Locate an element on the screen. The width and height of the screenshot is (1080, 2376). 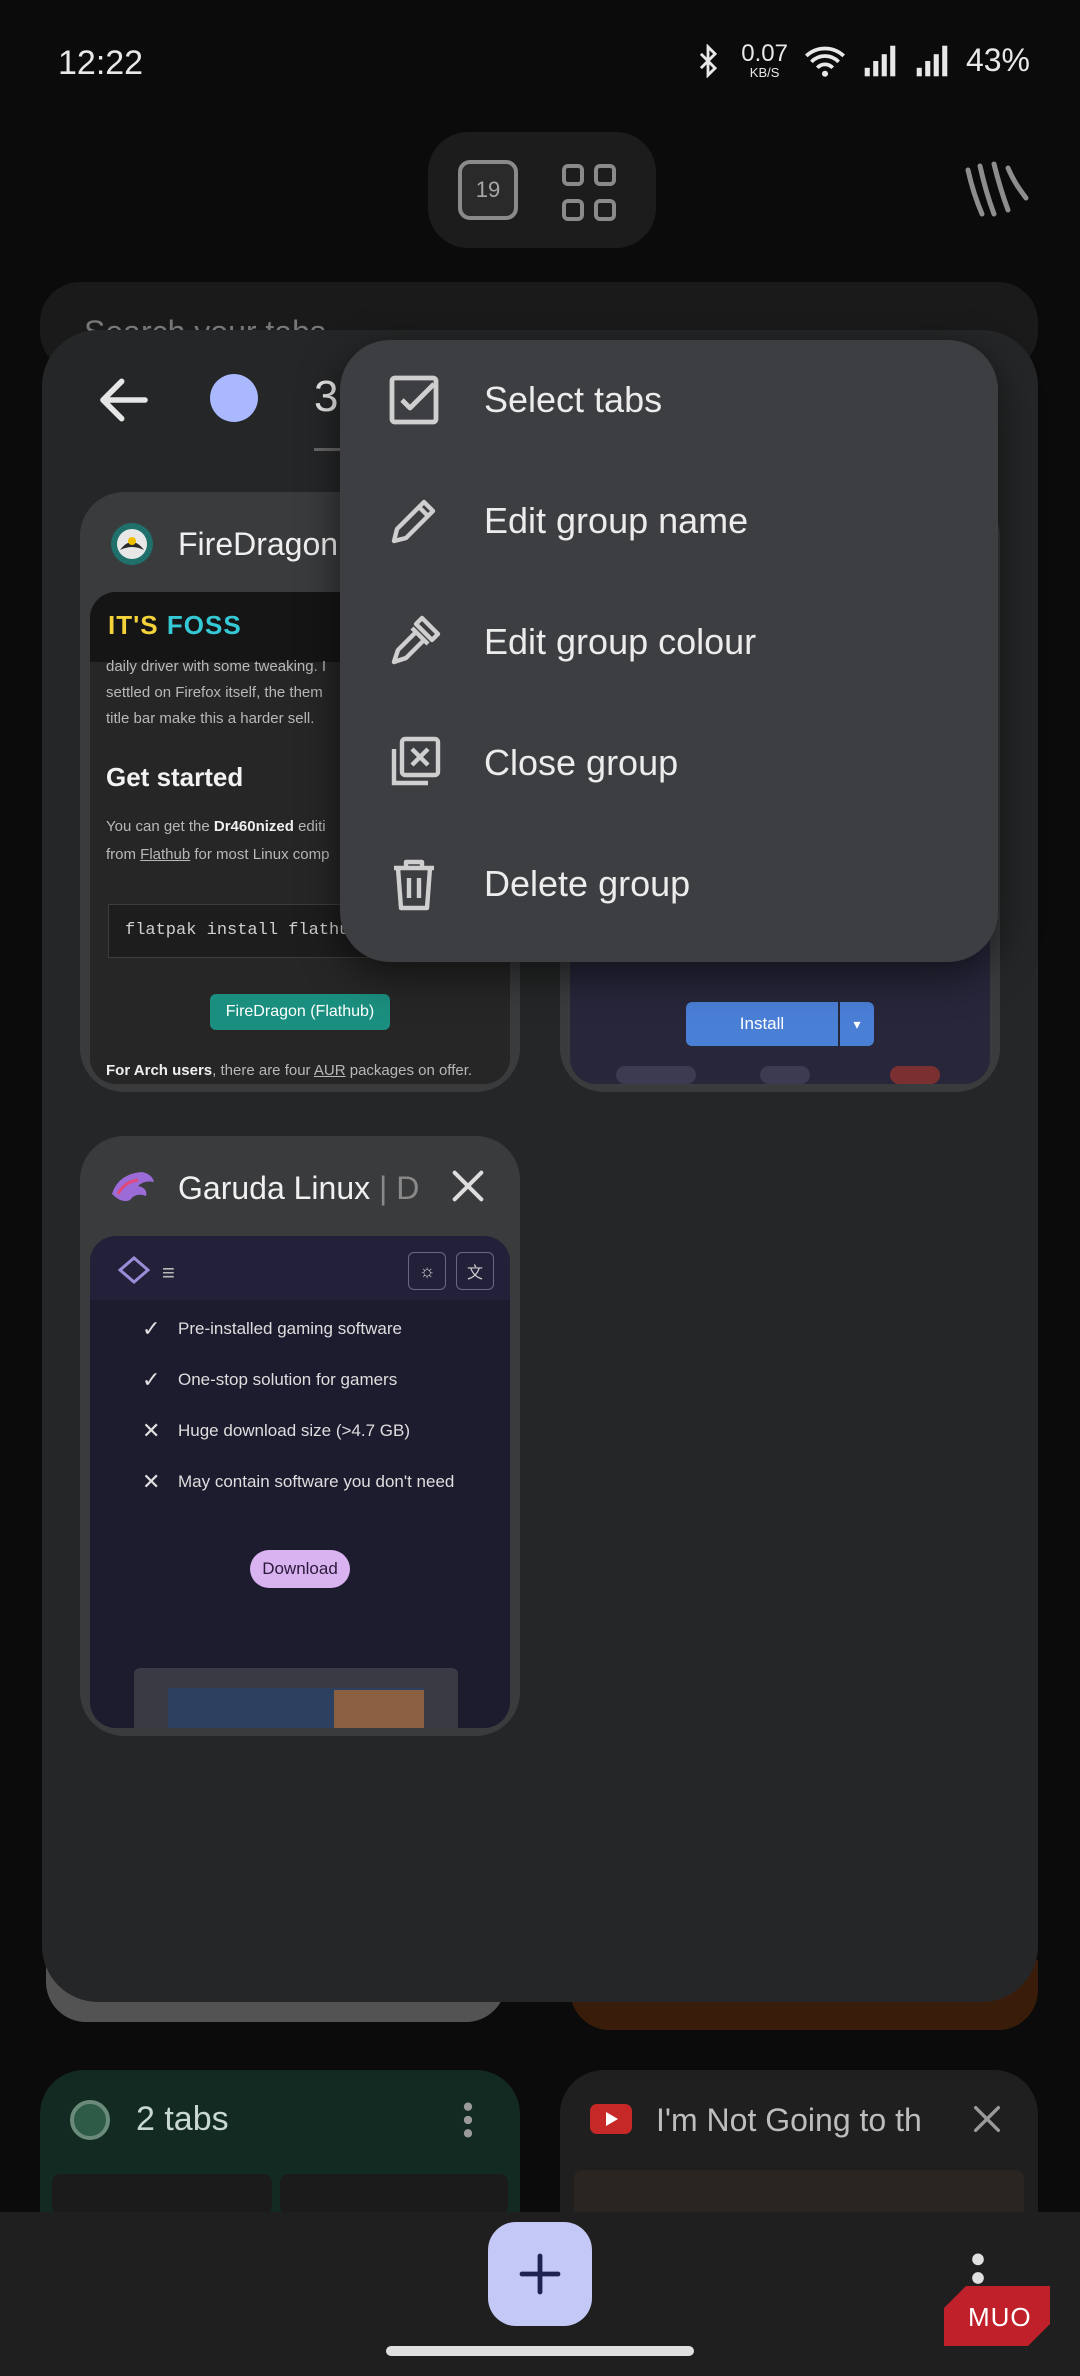
download-button: Download is located at coordinates (300, 1569).